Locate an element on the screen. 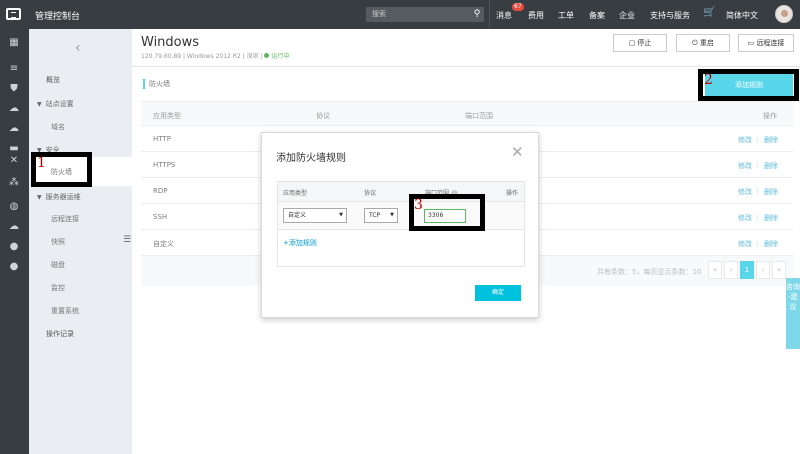  cluster-icon: ⁂ is located at coordinates (14, 183).